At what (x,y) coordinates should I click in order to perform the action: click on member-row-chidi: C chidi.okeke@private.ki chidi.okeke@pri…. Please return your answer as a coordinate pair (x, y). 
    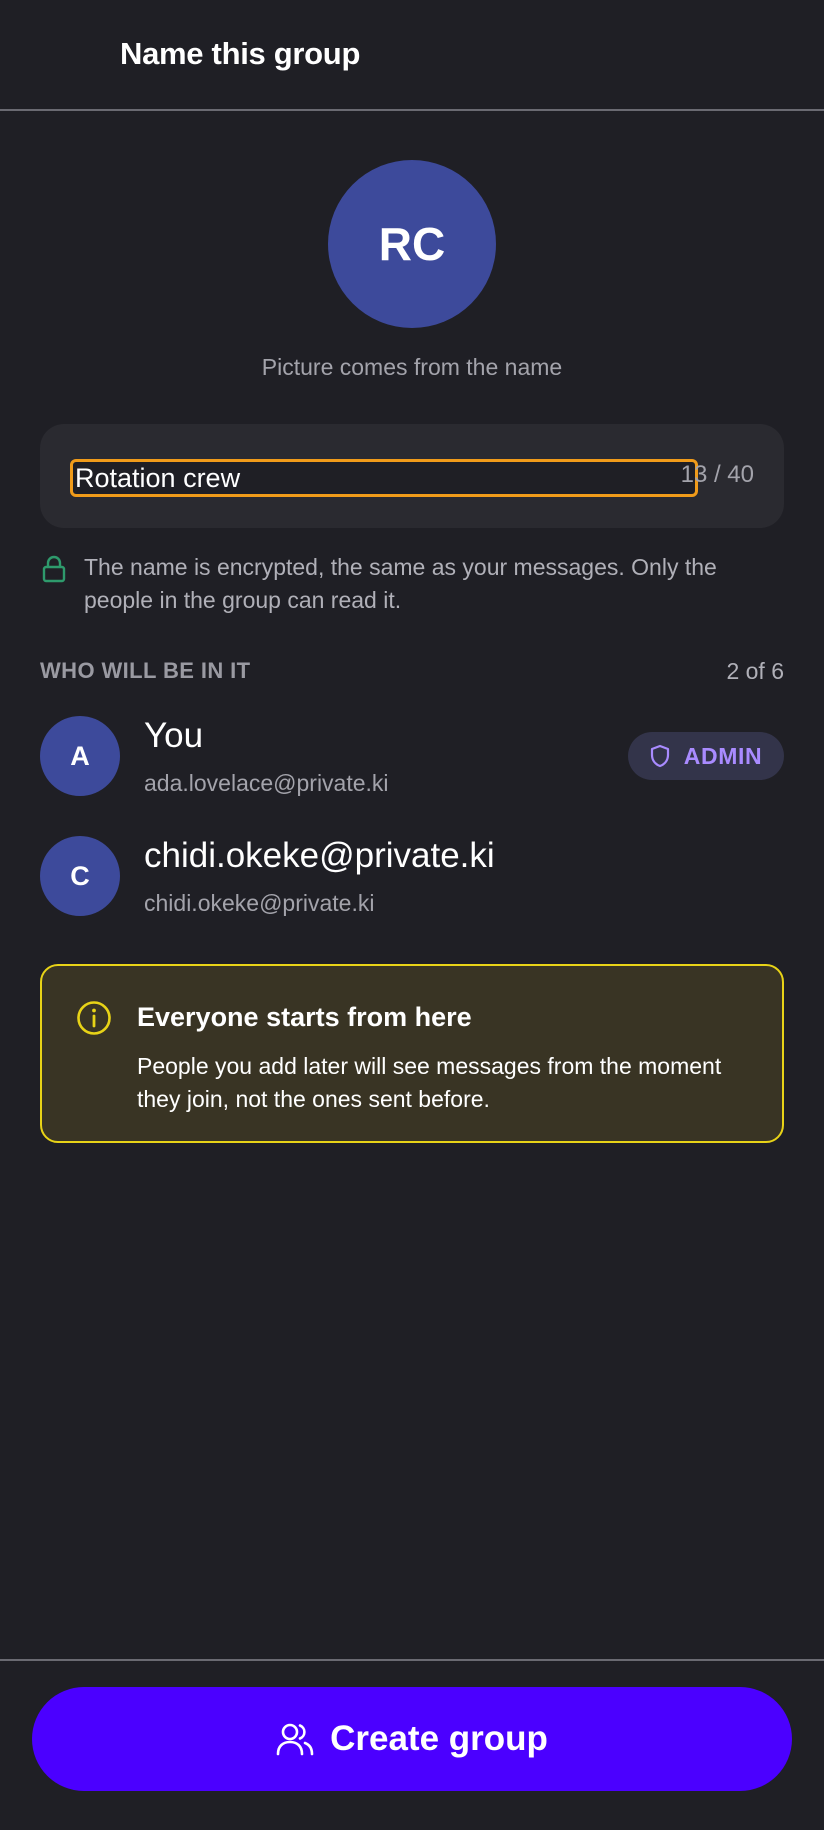
    Looking at the image, I should click on (412, 878).